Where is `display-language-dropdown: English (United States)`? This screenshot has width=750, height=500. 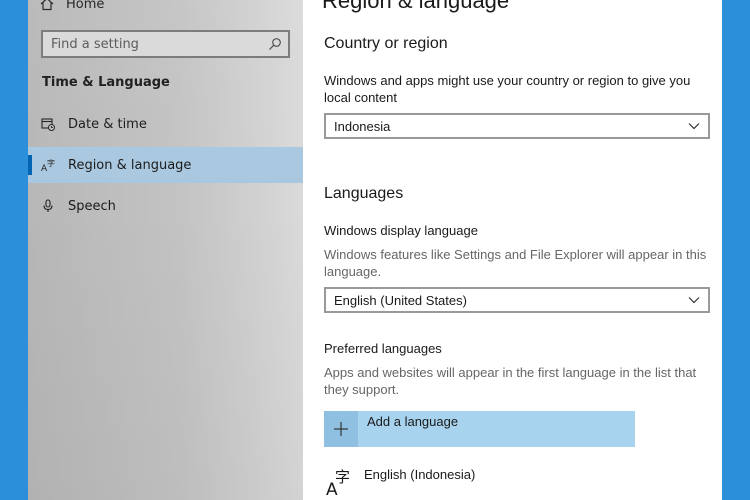
display-language-dropdown: English (United States) is located at coordinates (517, 300).